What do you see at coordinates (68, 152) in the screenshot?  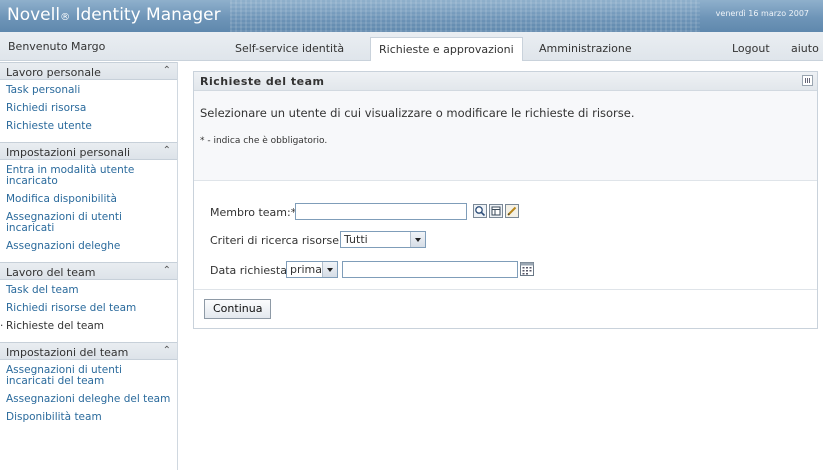 I see `sidebar-group-title: Impostazioni personali` at bounding box center [68, 152].